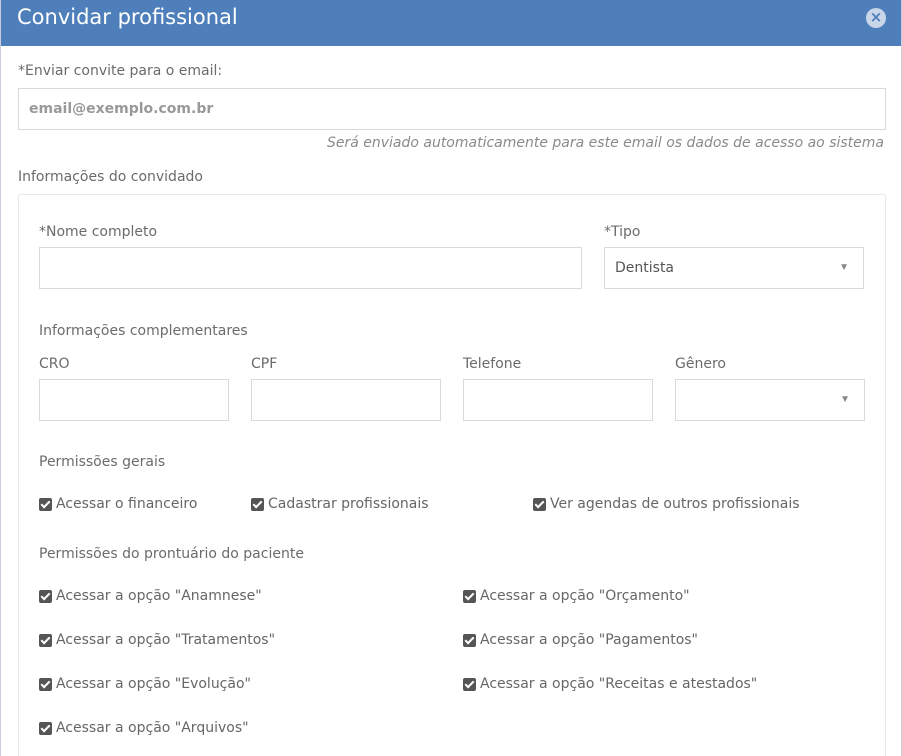  I want to click on permission-pagamentos-checkbox: Acessar a opção "Pagamentos", so click(580, 640).